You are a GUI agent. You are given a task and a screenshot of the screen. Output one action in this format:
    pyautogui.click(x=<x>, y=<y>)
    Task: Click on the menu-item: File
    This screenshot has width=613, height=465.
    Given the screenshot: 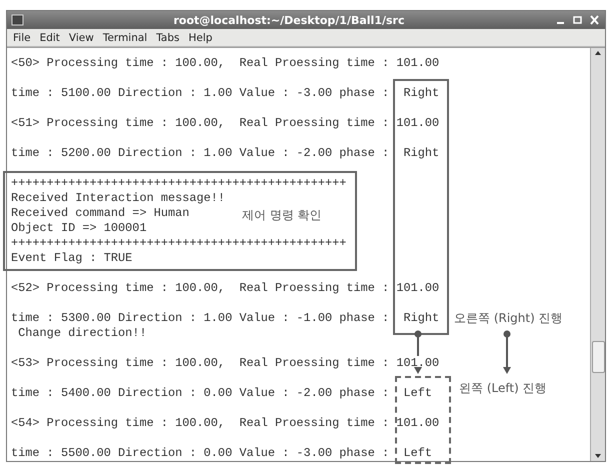 What is the action you would take?
    pyautogui.click(x=22, y=38)
    